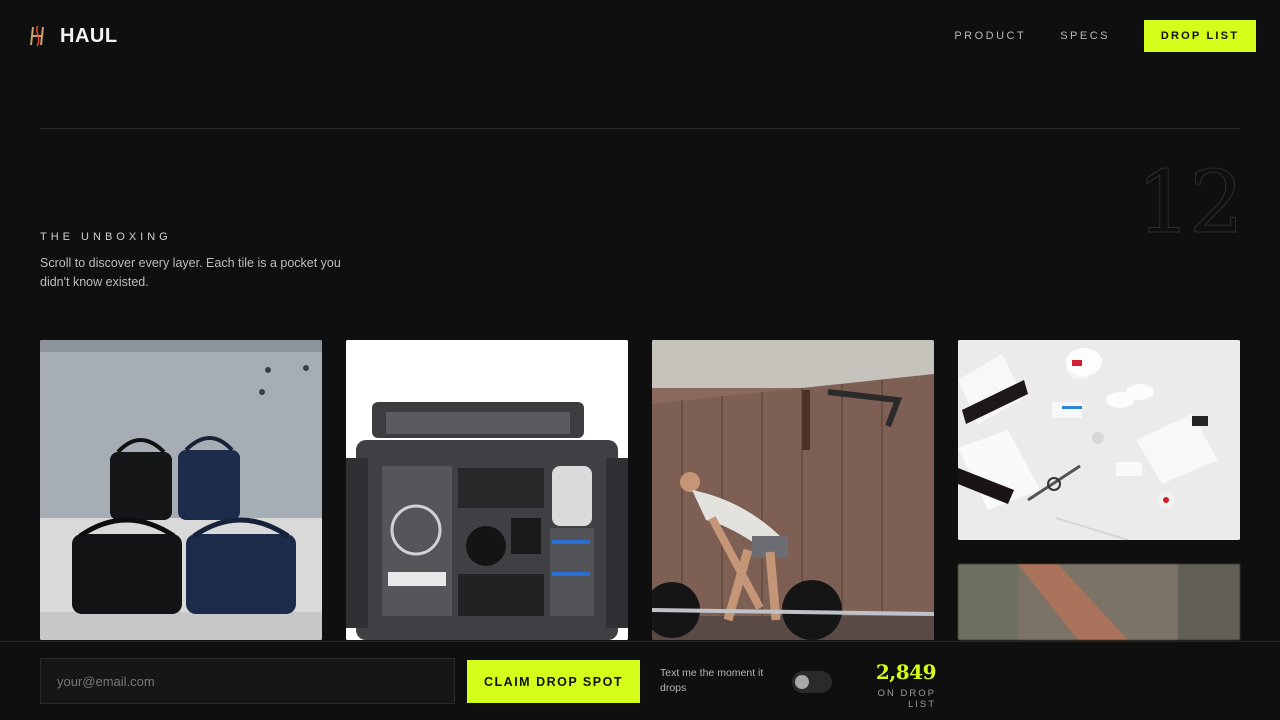 The height and width of the screenshot is (720, 1280). I want to click on blurred-leather-strap-photo, so click(1099, 602).